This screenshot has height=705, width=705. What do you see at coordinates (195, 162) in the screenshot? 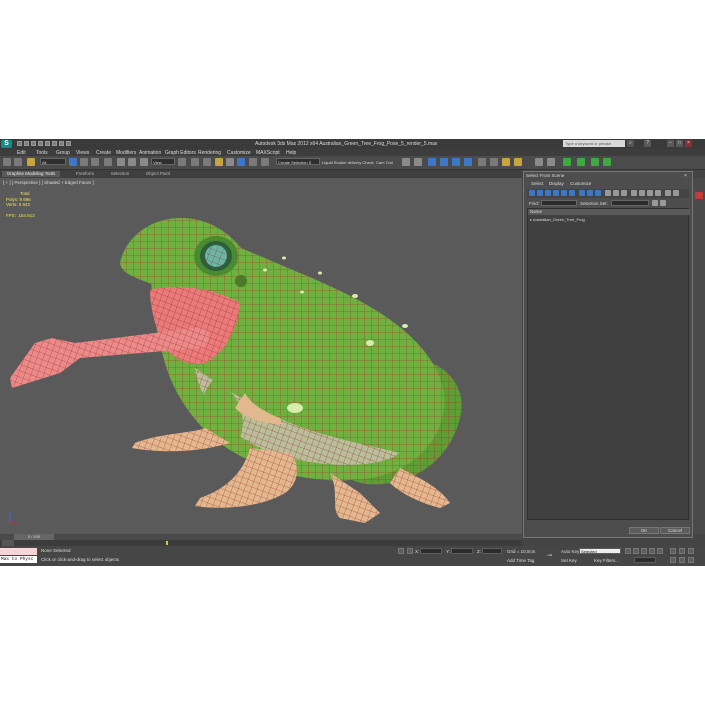
I see `select-manipulate-icon` at bounding box center [195, 162].